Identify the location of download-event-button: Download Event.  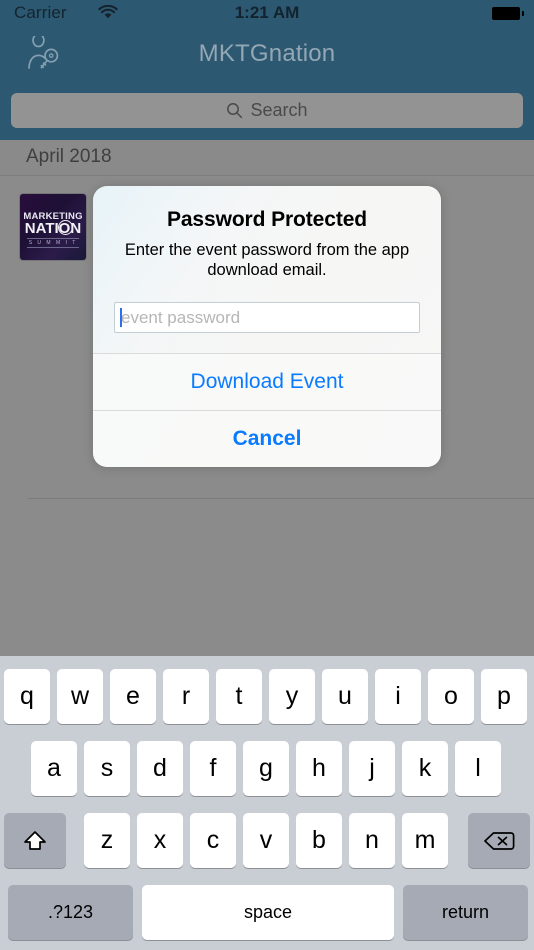
(267, 381).